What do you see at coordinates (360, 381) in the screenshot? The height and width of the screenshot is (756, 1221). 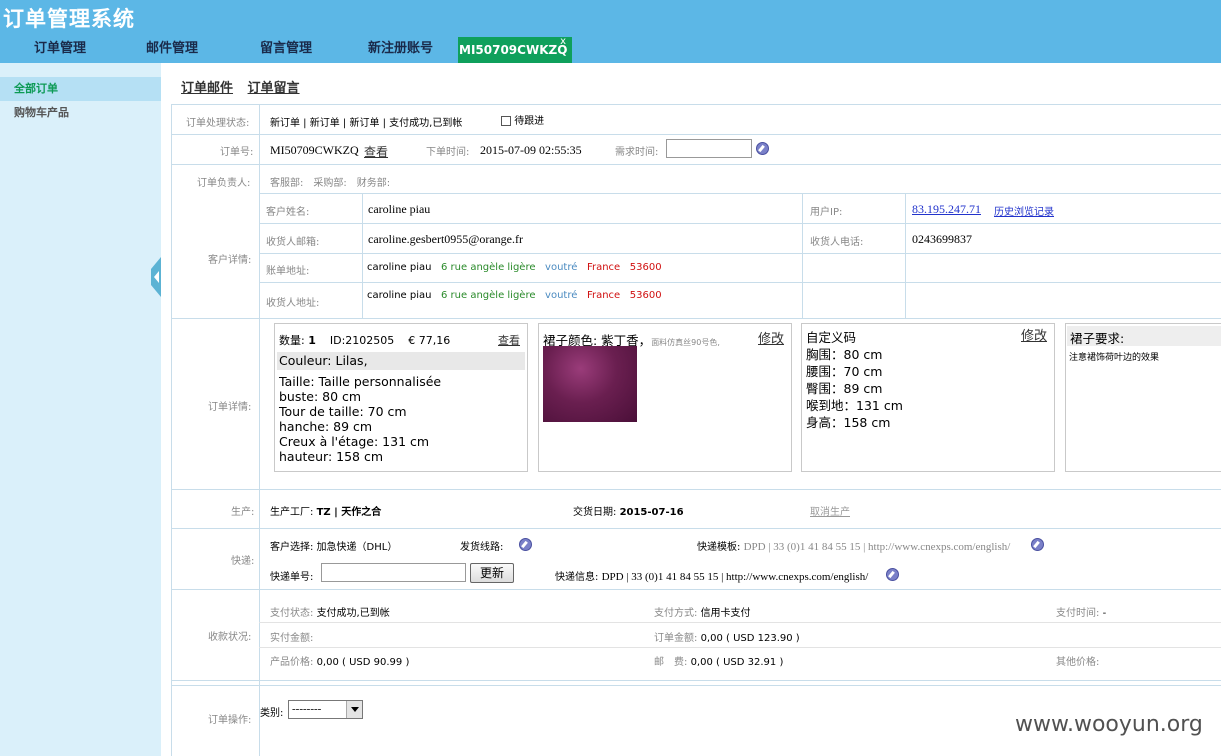 I see `product-size-line: Taille: Taille personnalisée` at bounding box center [360, 381].